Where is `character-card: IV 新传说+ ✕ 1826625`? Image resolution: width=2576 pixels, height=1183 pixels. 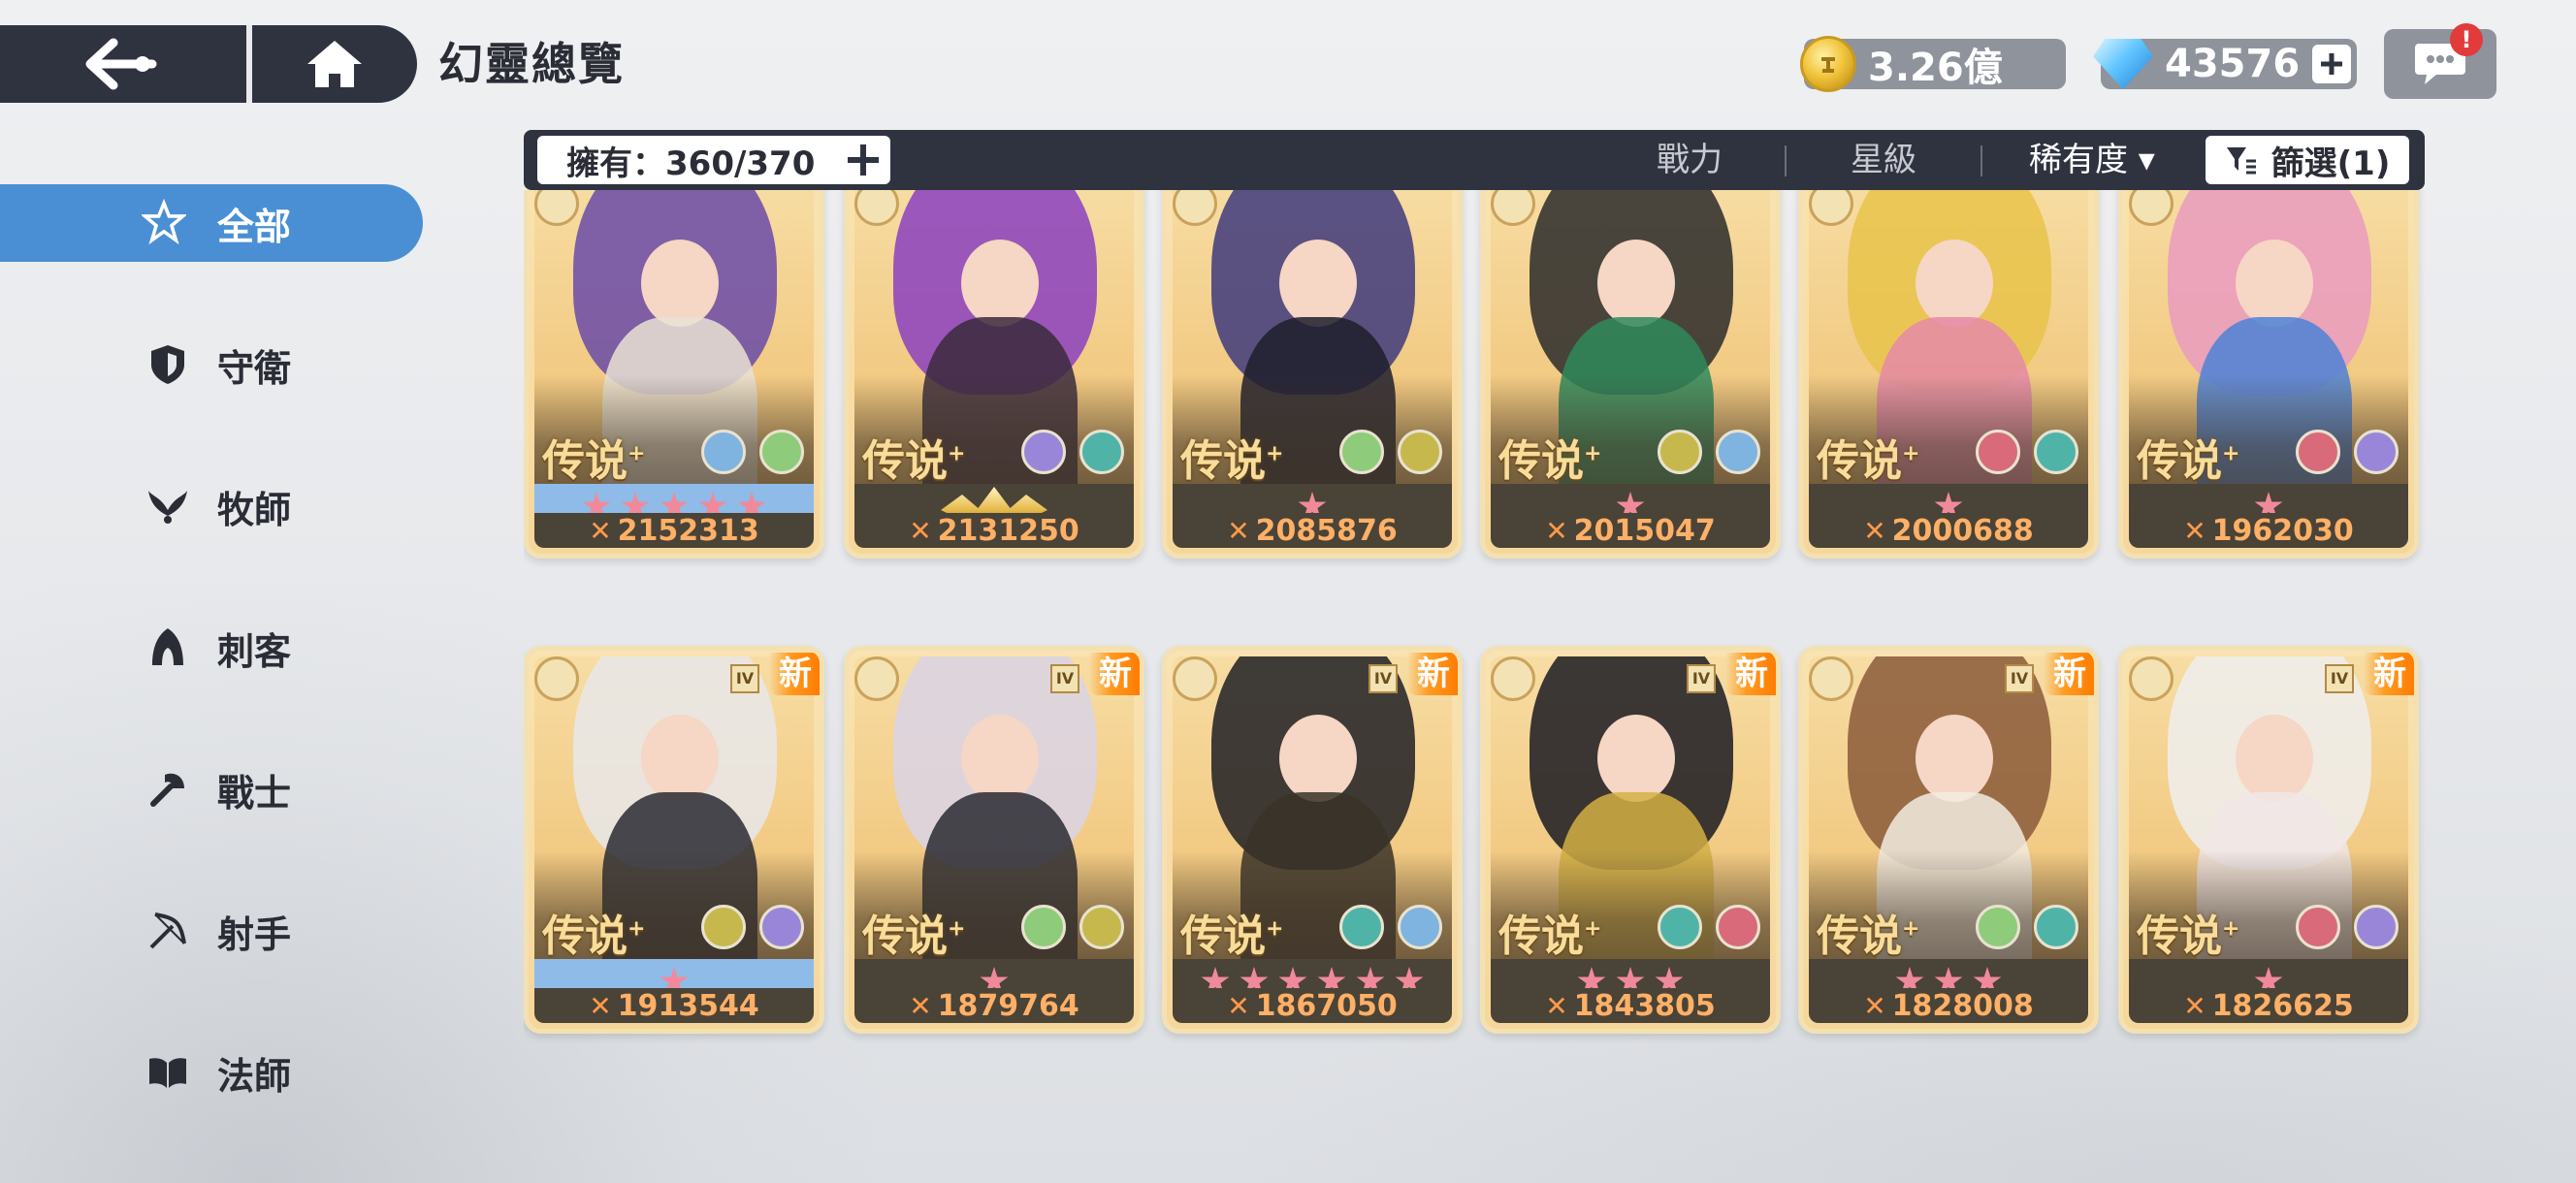 character-card: IV 新传说+ ✕ 1826625 is located at coordinates (2268, 840).